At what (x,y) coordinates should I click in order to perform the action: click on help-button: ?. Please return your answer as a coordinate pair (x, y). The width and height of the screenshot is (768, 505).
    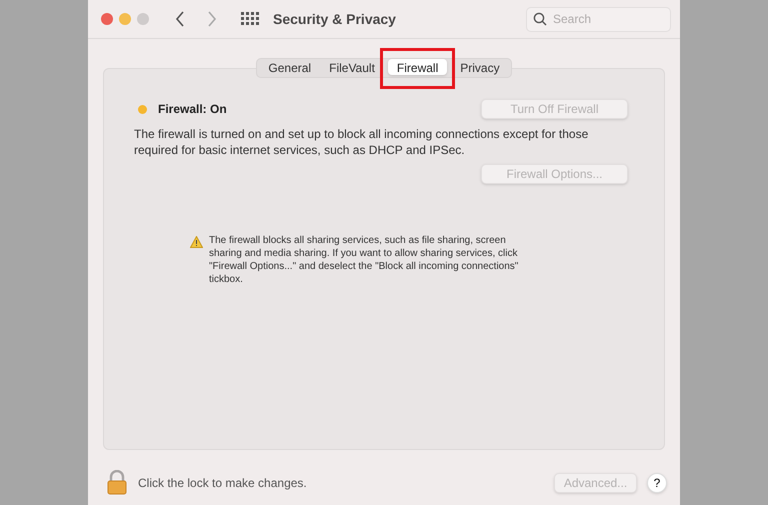
    Looking at the image, I should click on (657, 482).